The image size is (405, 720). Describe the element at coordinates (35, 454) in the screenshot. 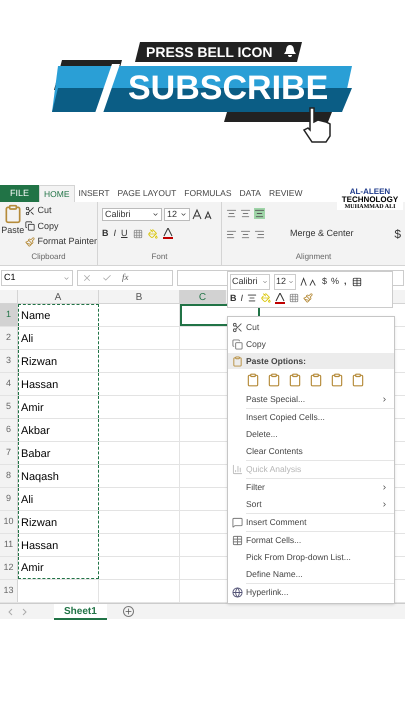

I see `table-cell-text: Babar` at that location.